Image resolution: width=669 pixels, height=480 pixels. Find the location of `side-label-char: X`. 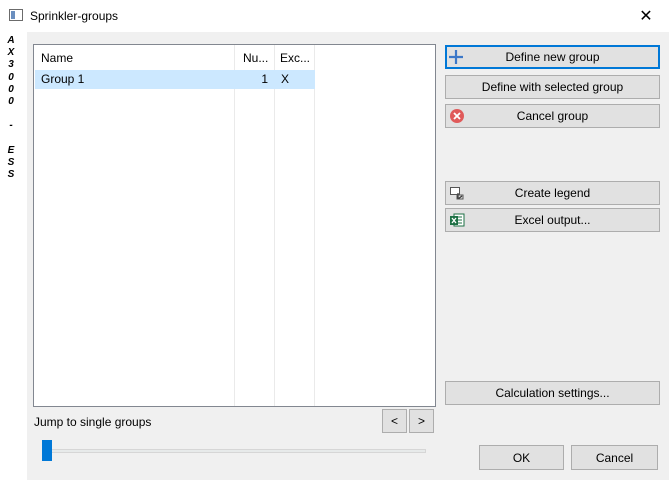

side-label-char: X is located at coordinates (11, 53).